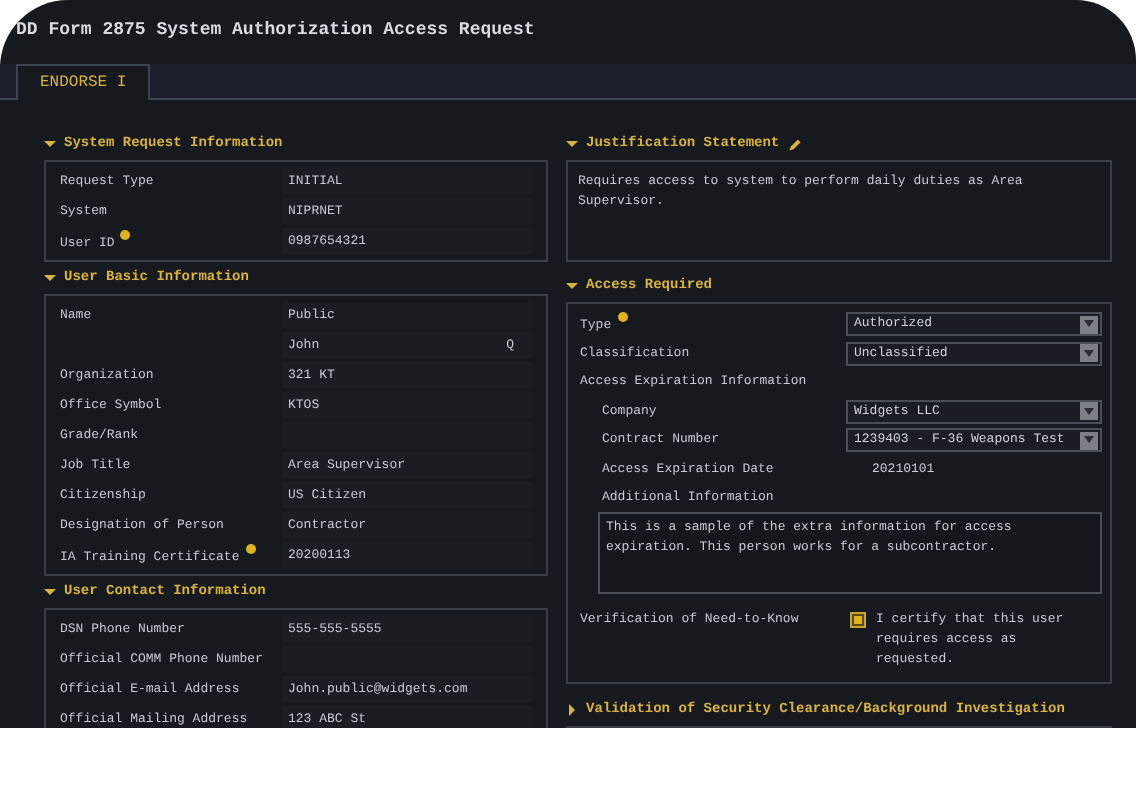  I want to click on window-title: DD Form 2875 System Authorization Access Request, so click(275, 31).